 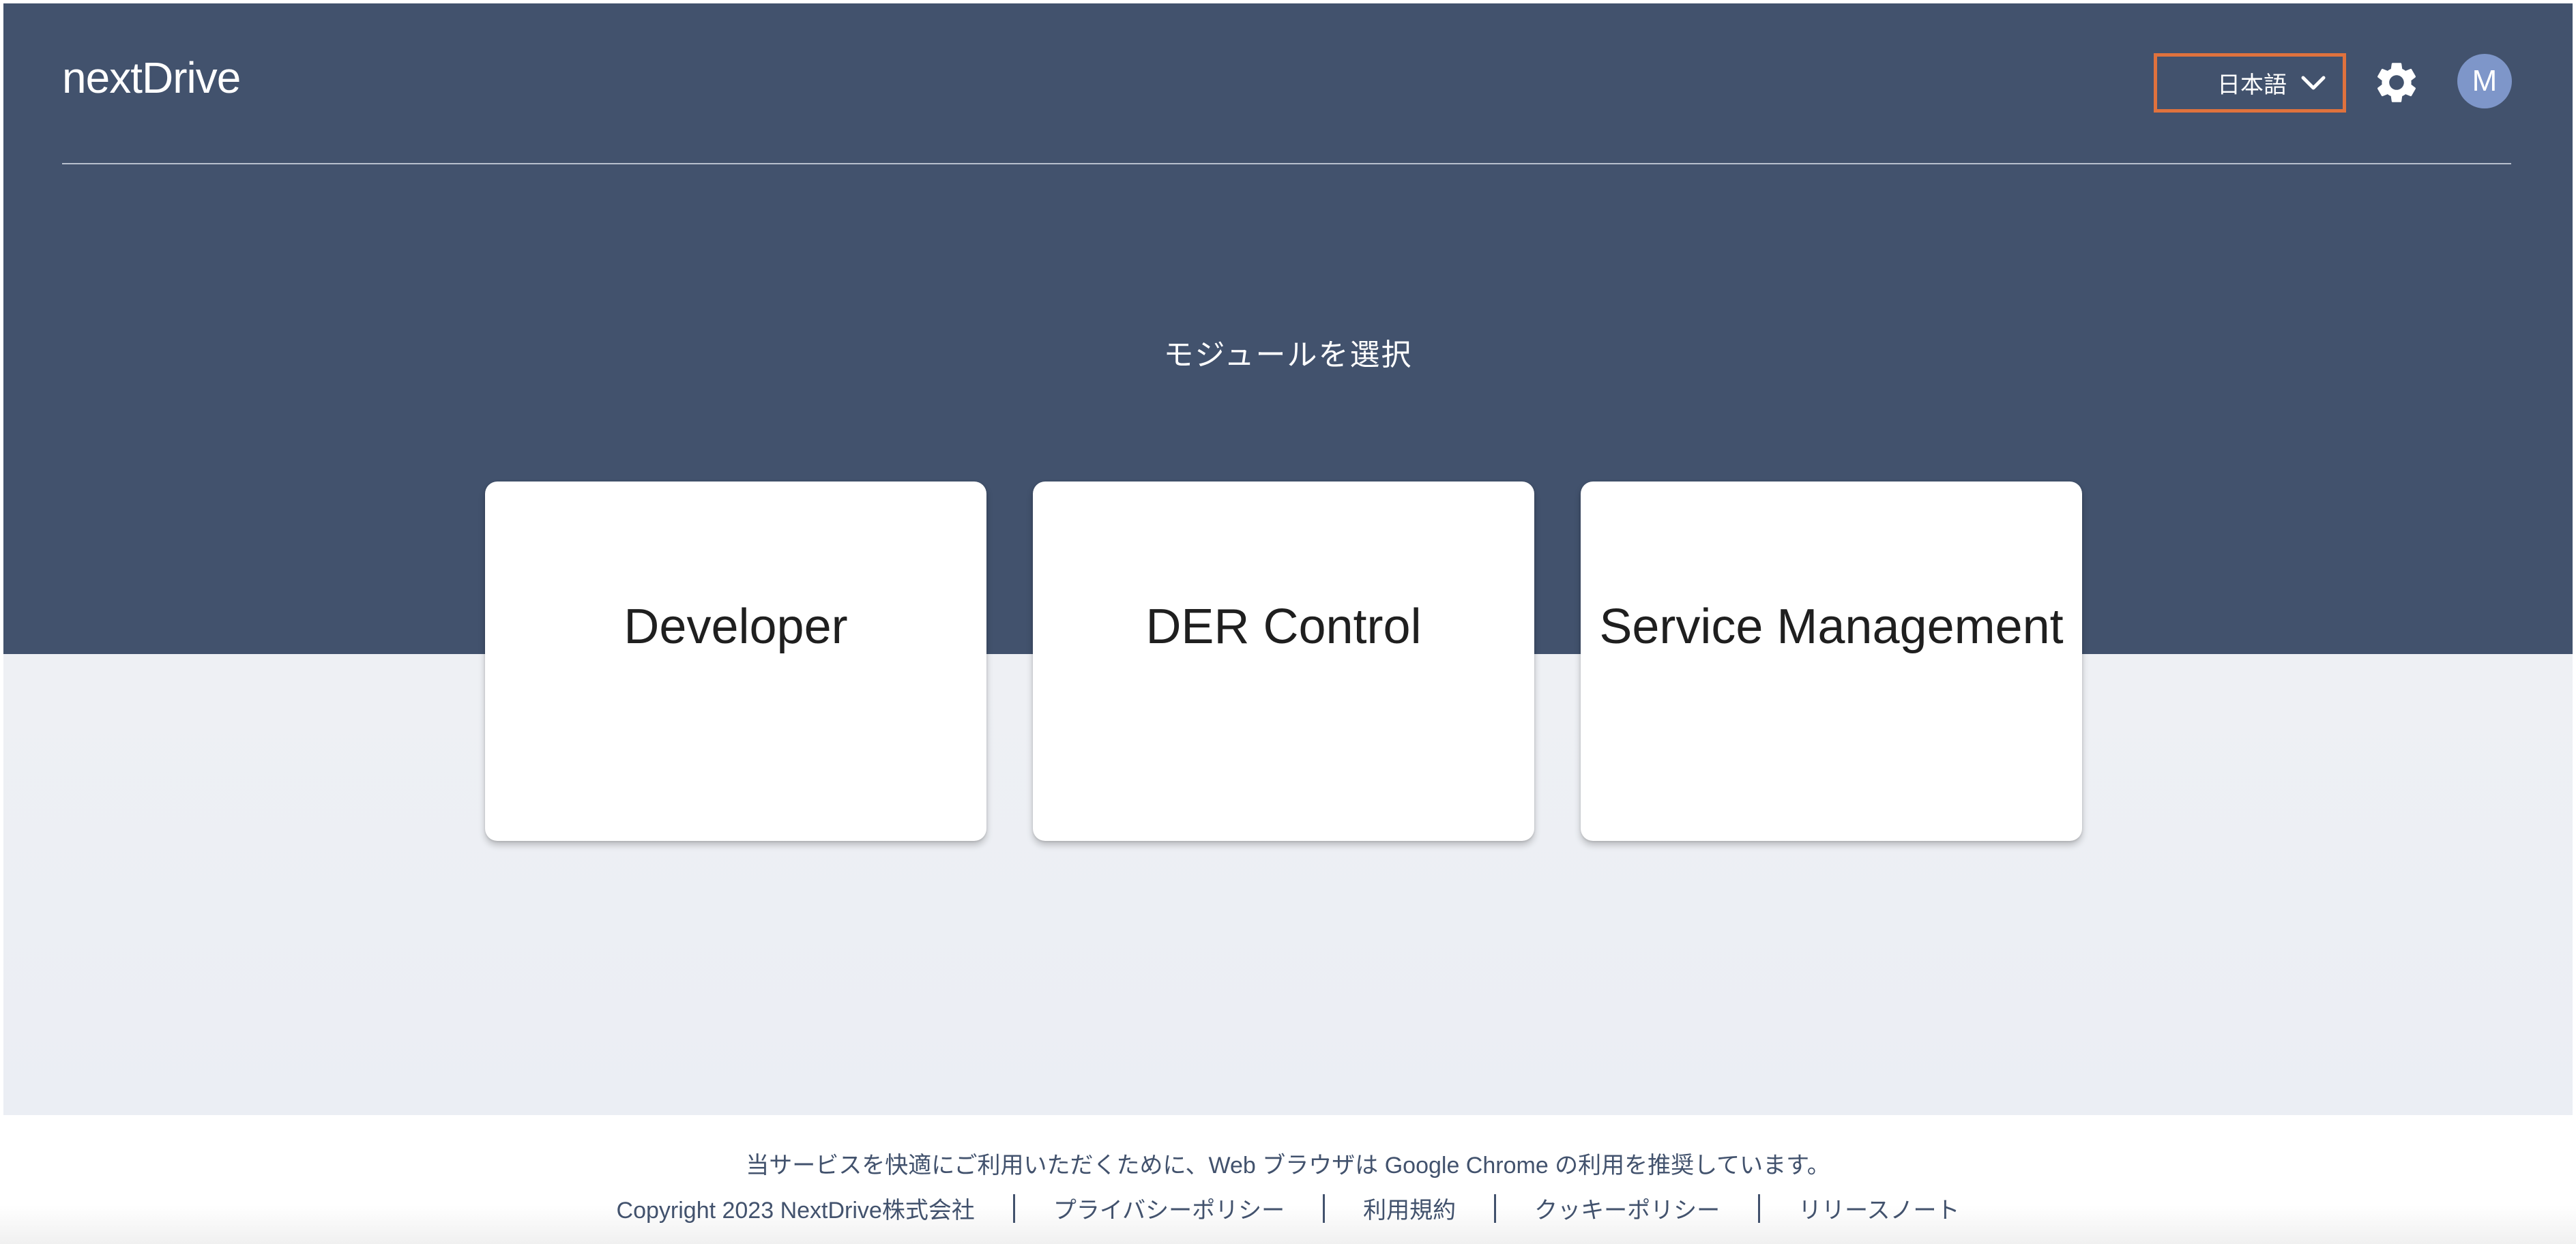 I want to click on module-card-label: DER Control, so click(x=1283, y=626).